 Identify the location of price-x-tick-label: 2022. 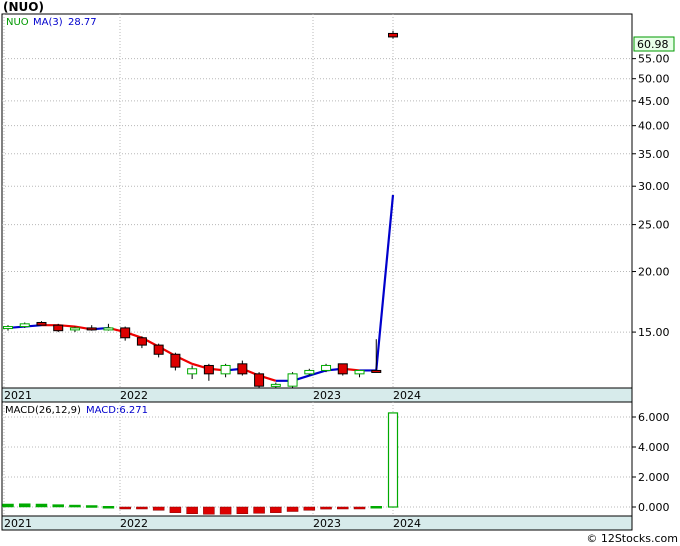
(134, 395).